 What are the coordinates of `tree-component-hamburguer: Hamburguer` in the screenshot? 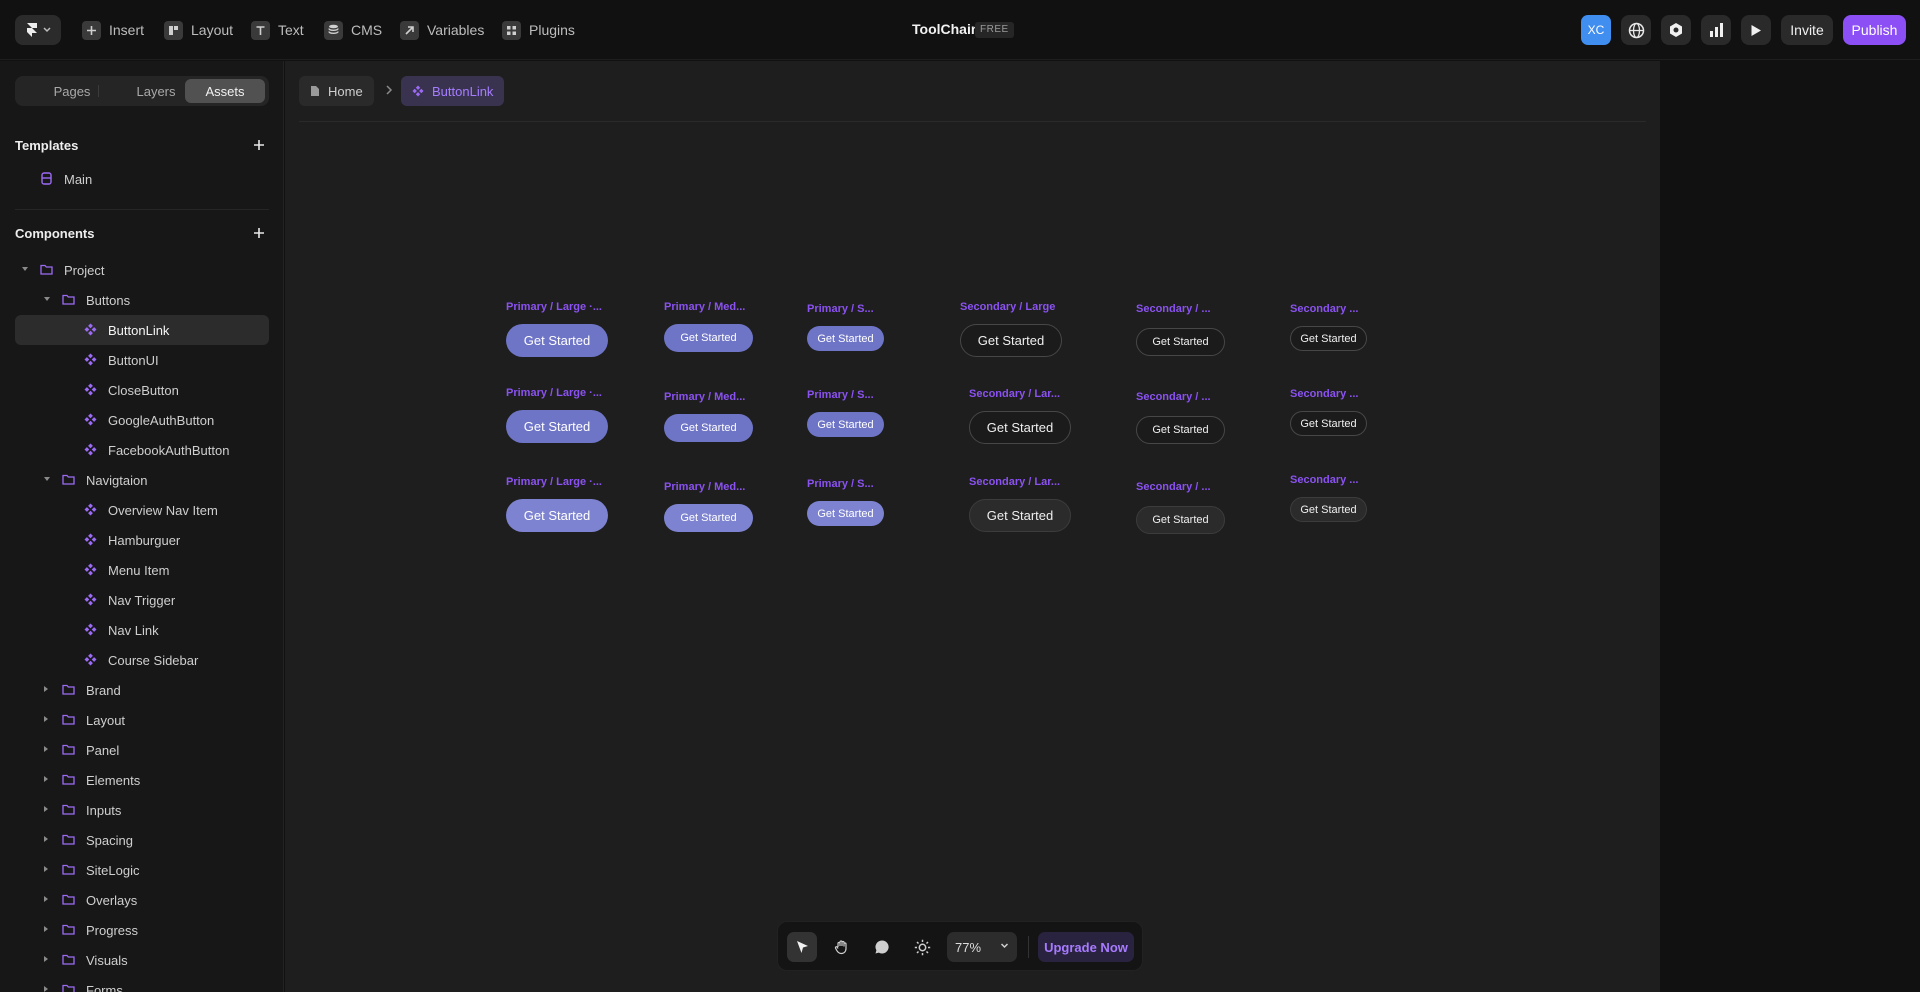 It's located at (142, 540).